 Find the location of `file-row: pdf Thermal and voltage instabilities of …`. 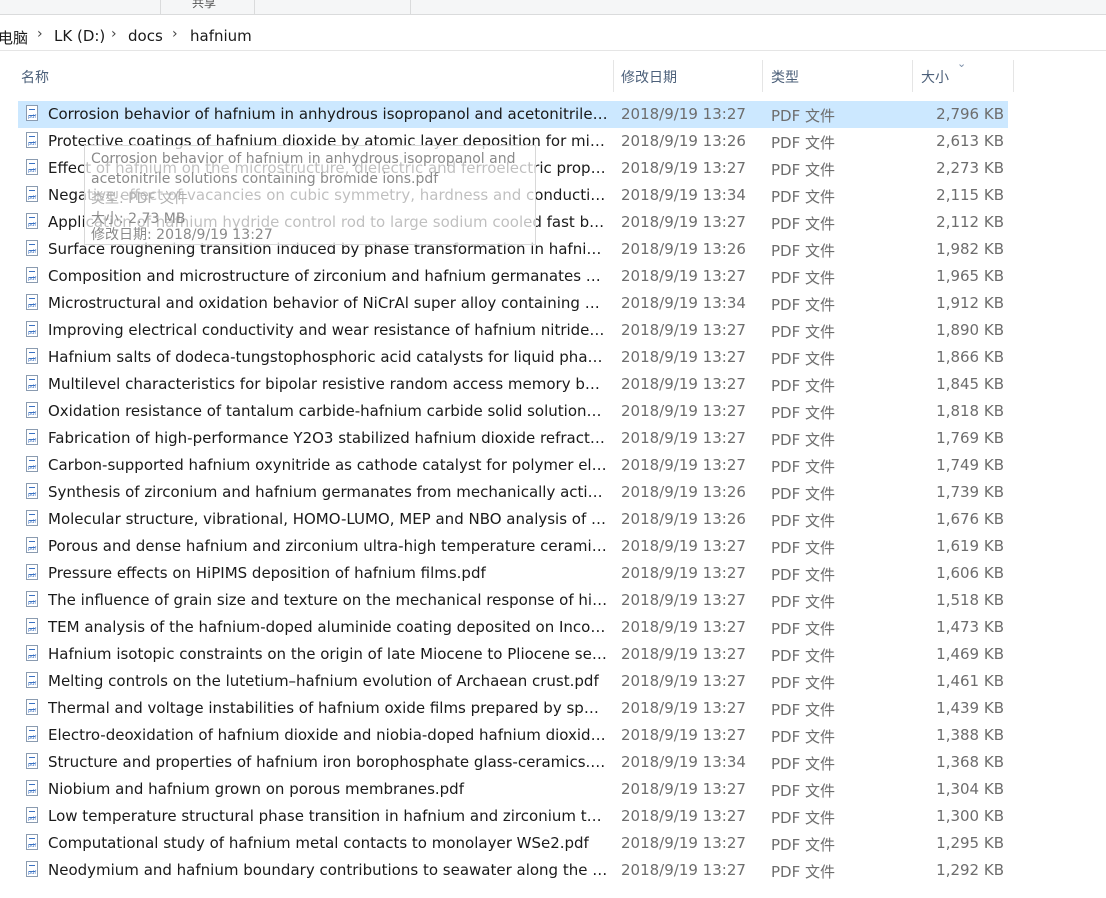

file-row: pdf Thermal and voltage instabilities of … is located at coordinates (513, 708).